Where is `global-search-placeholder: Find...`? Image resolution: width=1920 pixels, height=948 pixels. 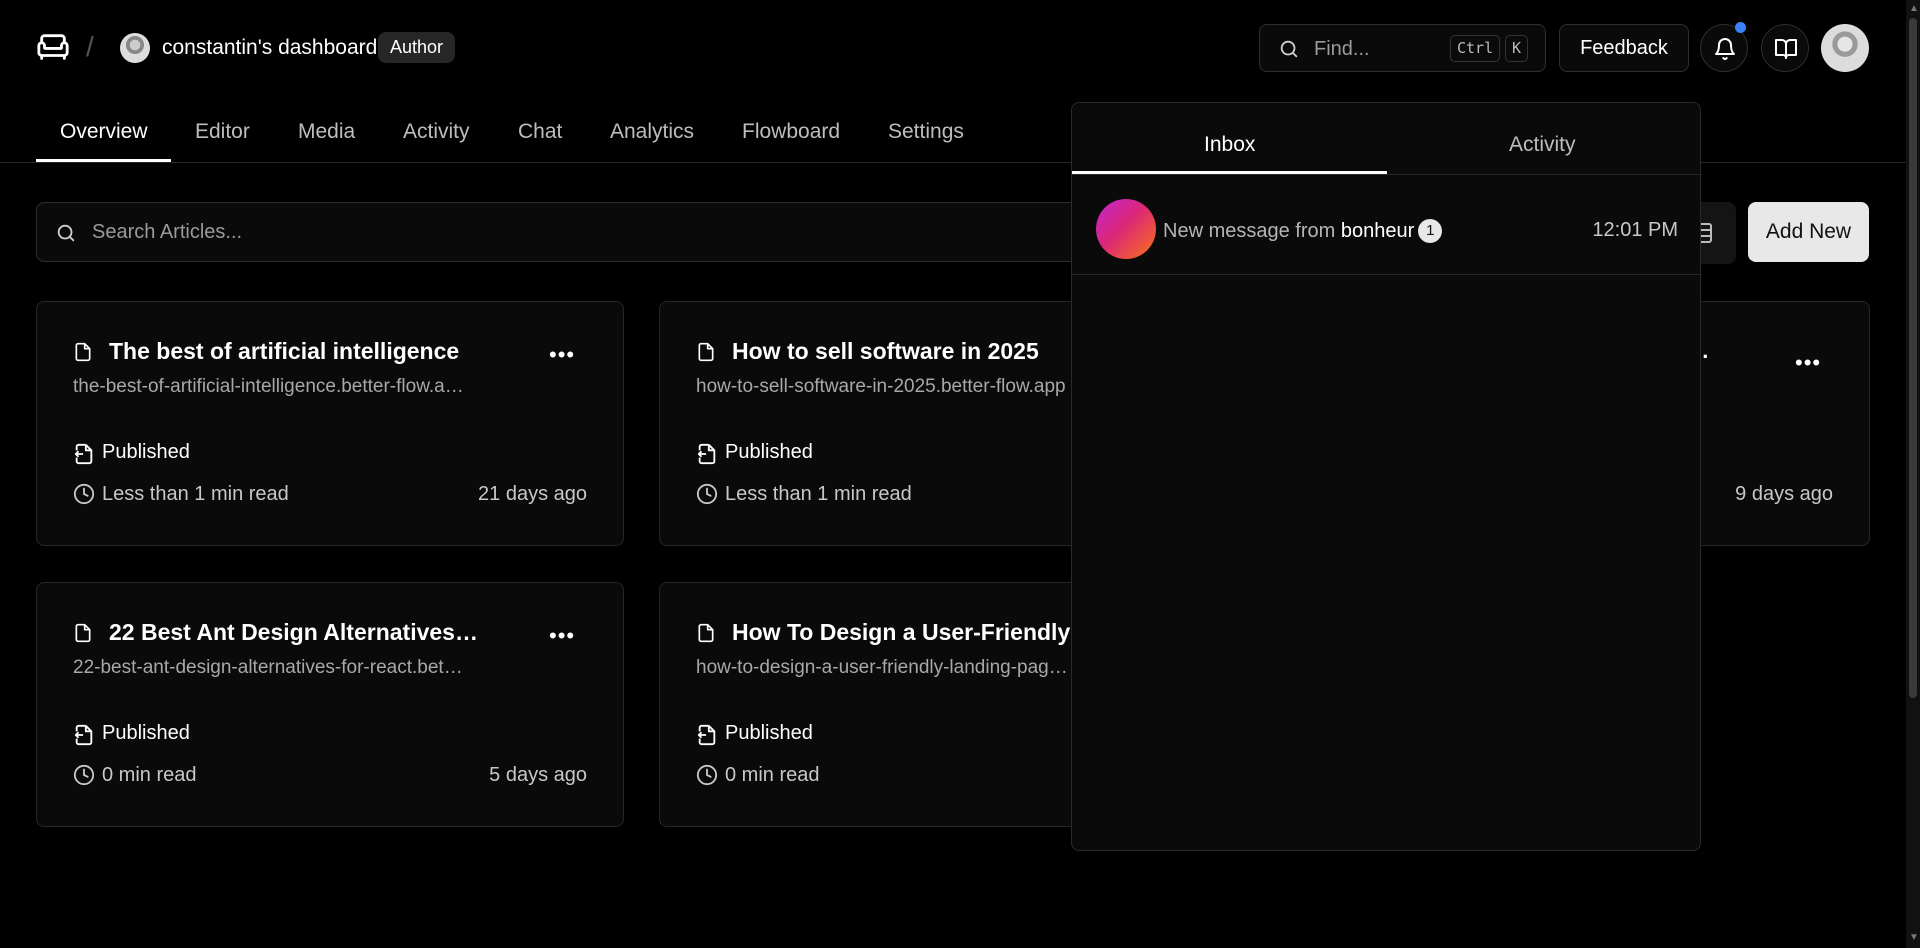
global-search-placeholder: Find... is located at coordinates (1342, 49).